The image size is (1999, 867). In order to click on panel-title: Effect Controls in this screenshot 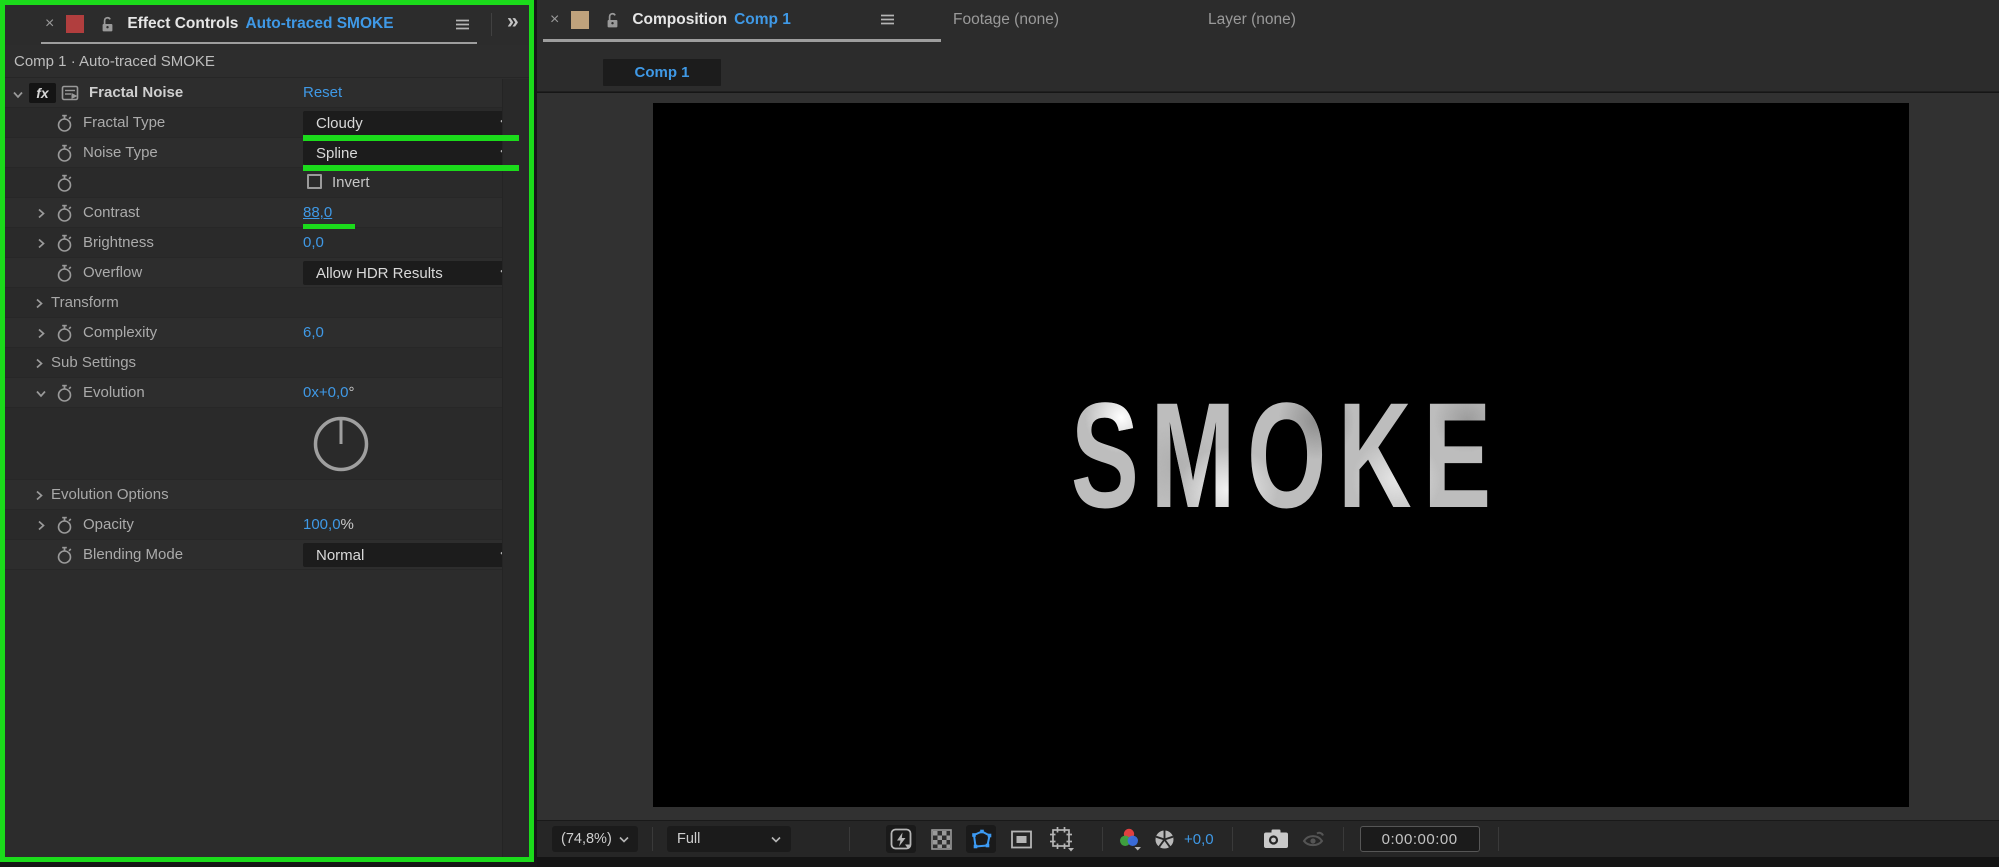, I will do `click(183, 23)`.